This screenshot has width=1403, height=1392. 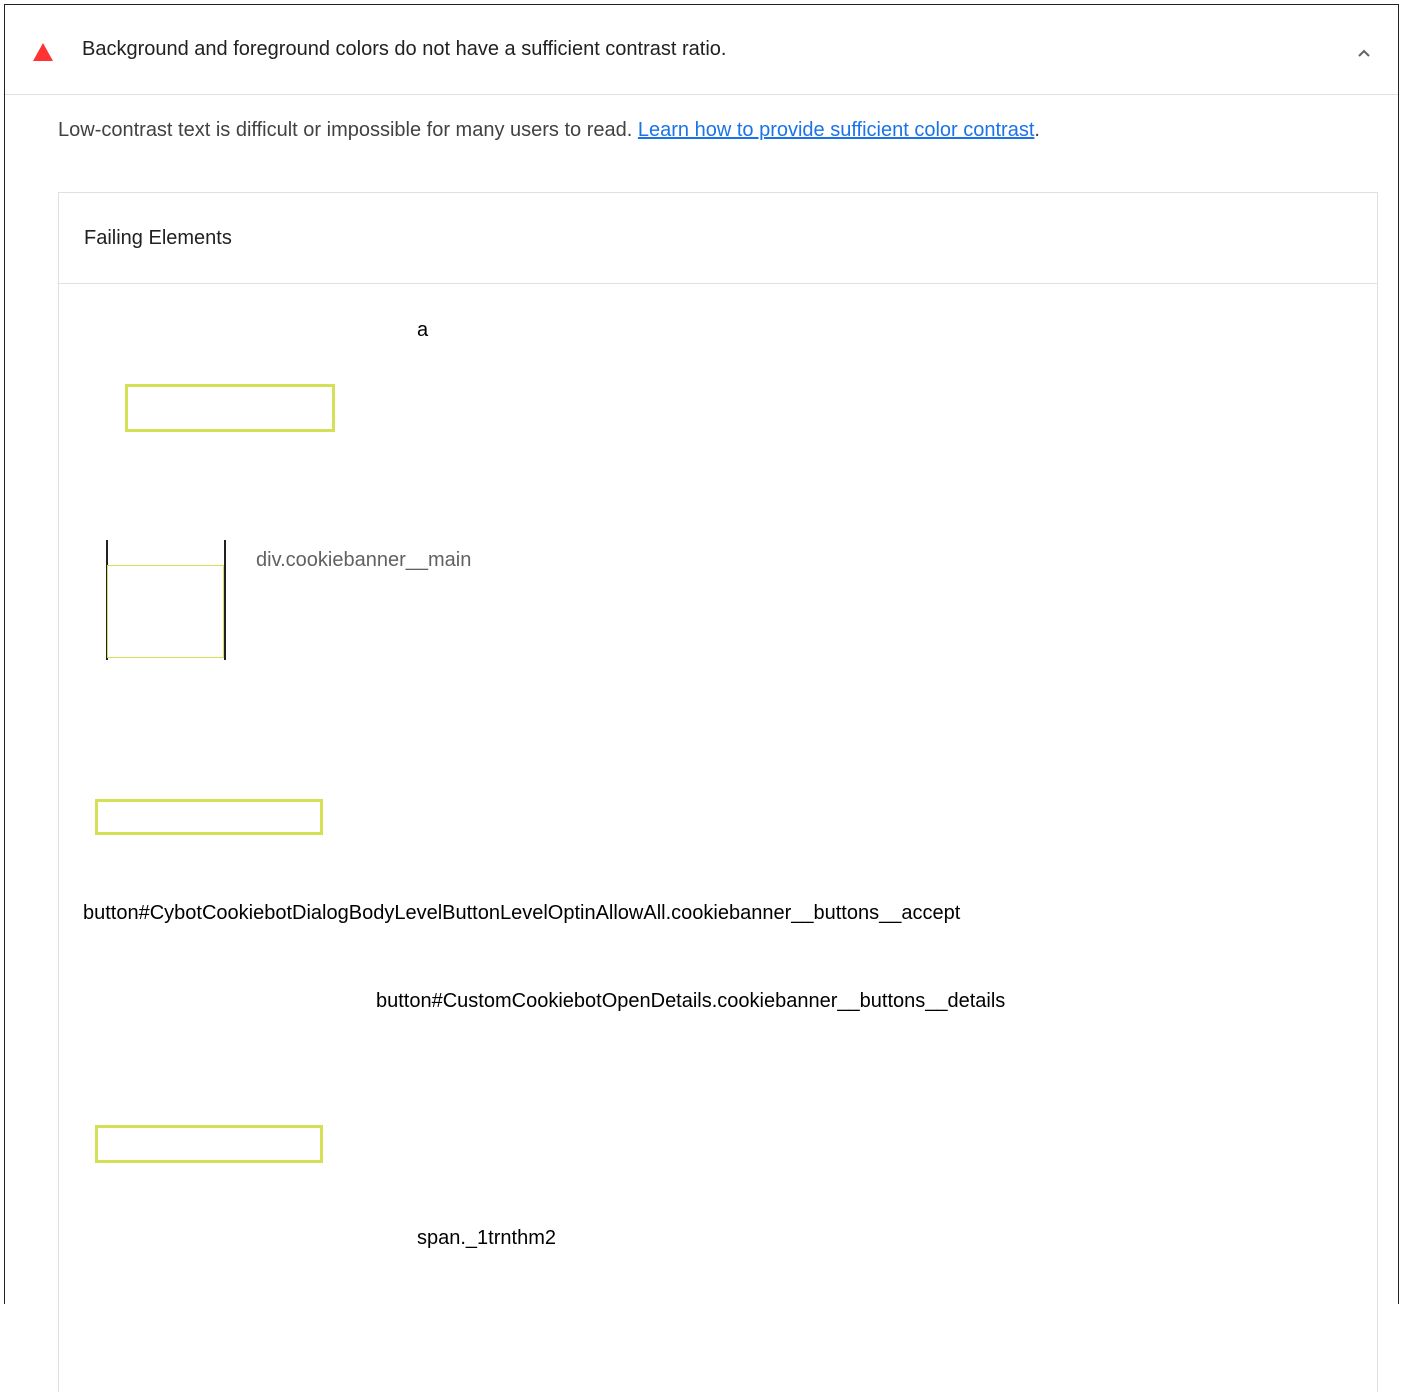 I want to click on failing-element-label: div.cookiebanner__main, so click(x=363, y=560).